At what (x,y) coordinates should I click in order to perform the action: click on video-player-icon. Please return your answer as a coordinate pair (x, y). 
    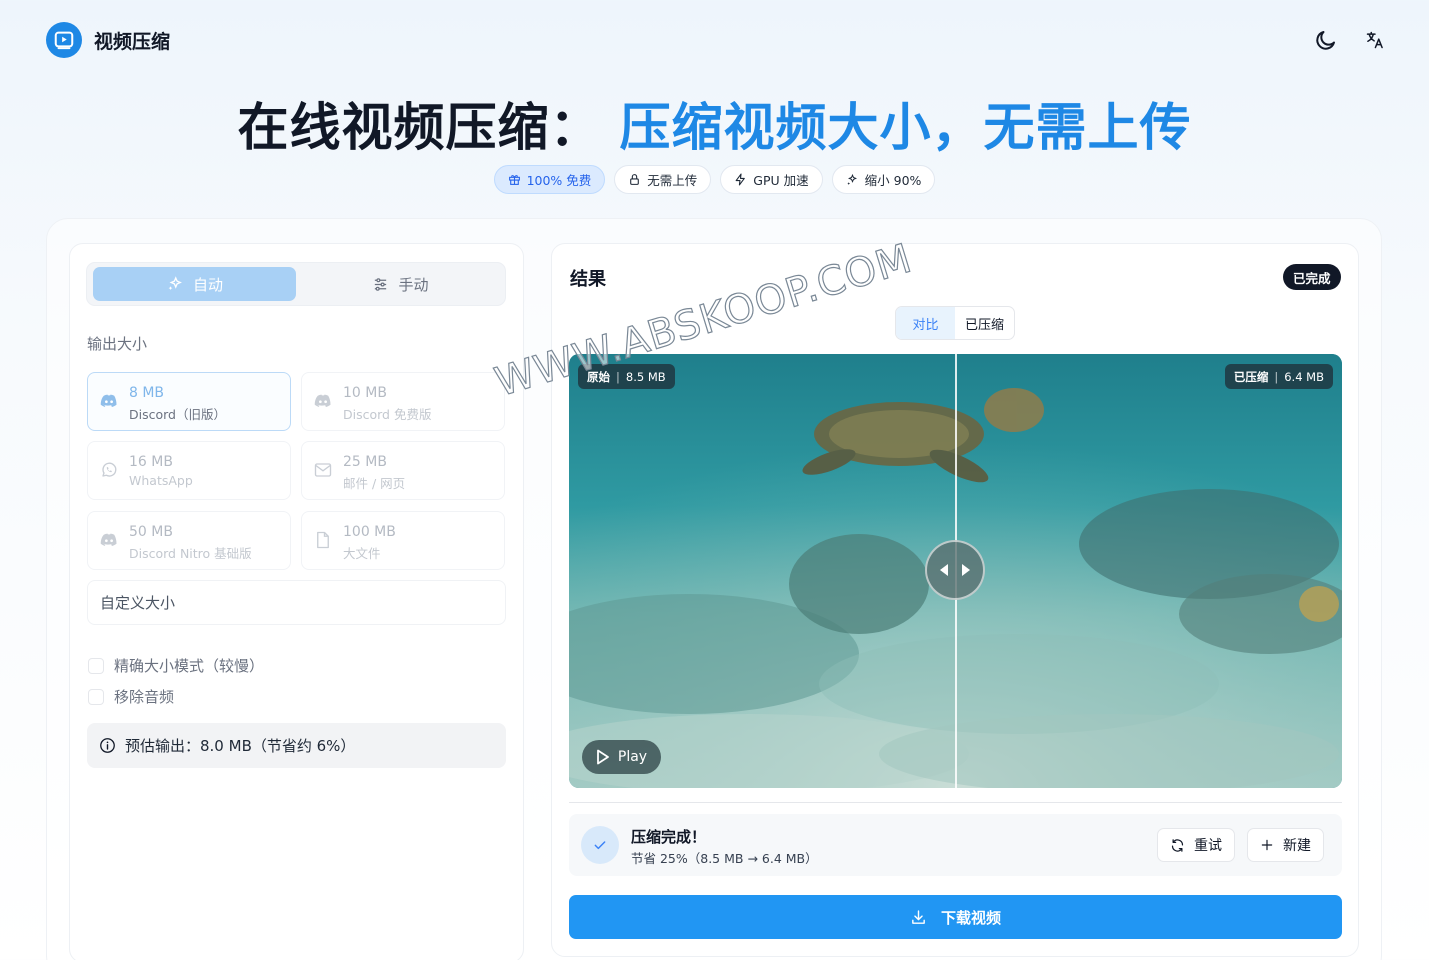
    Looking at the image, I should click on (64, 40).